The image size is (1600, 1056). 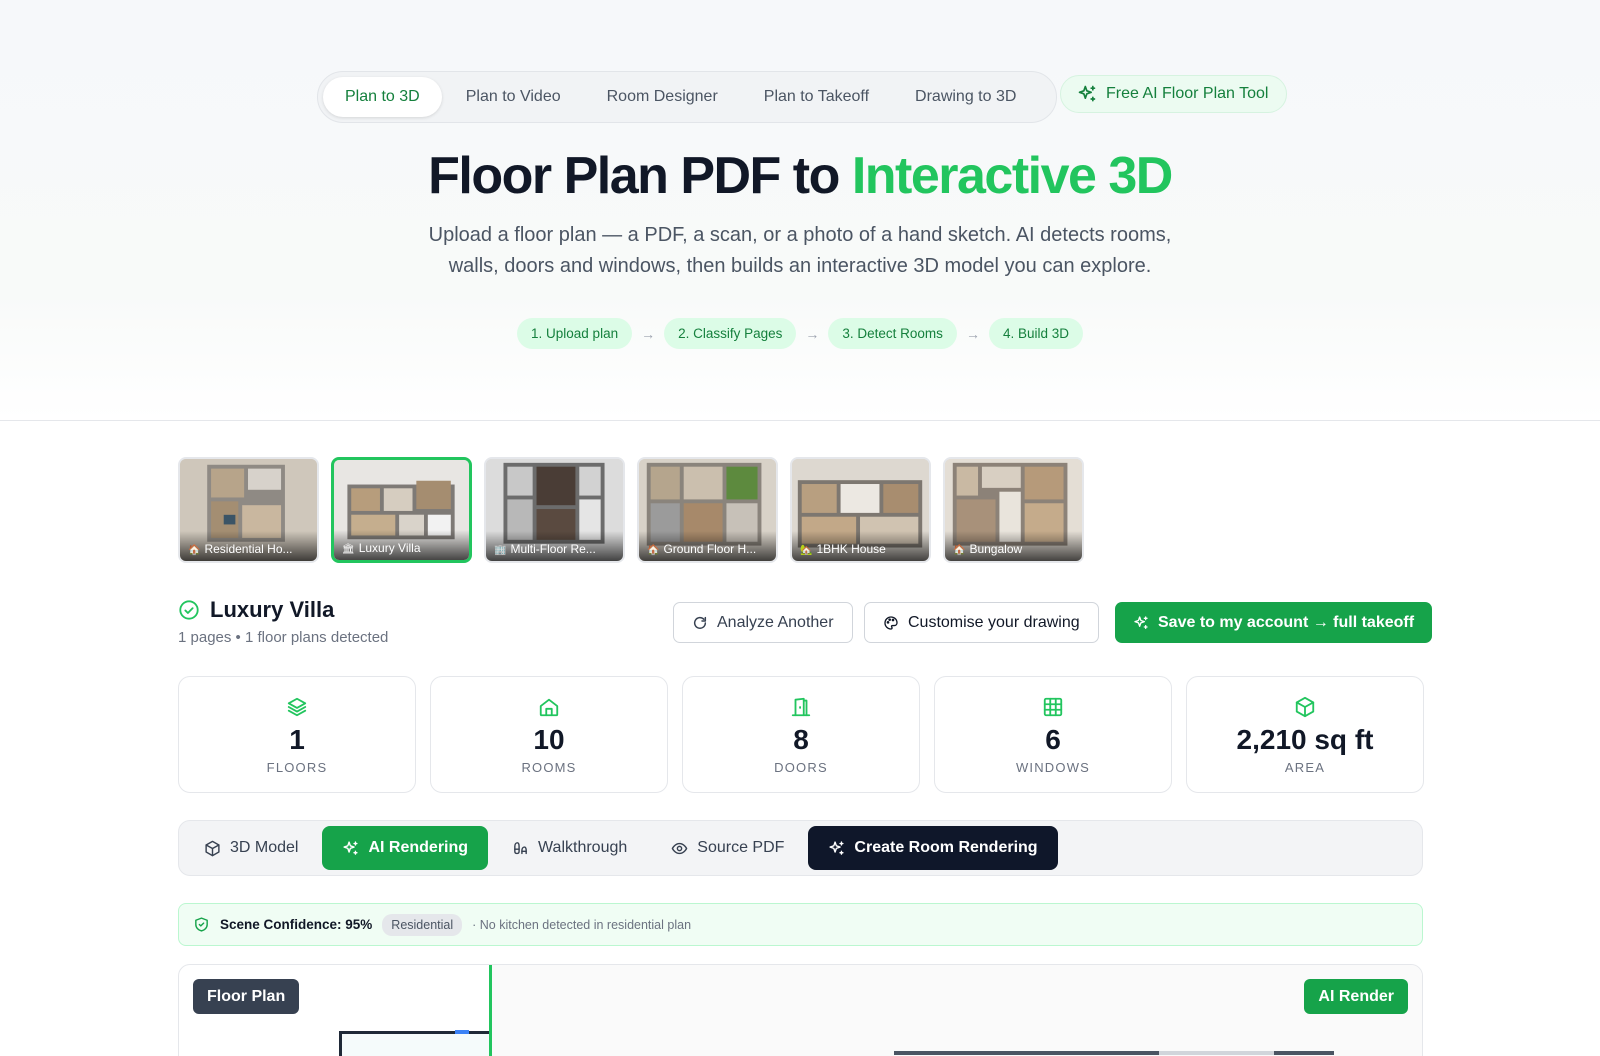 What do you see at coordinates (1035, 333) in the screenshot?
I see `step-build: 4. Build 3D` at bounding box center [1035, 333].